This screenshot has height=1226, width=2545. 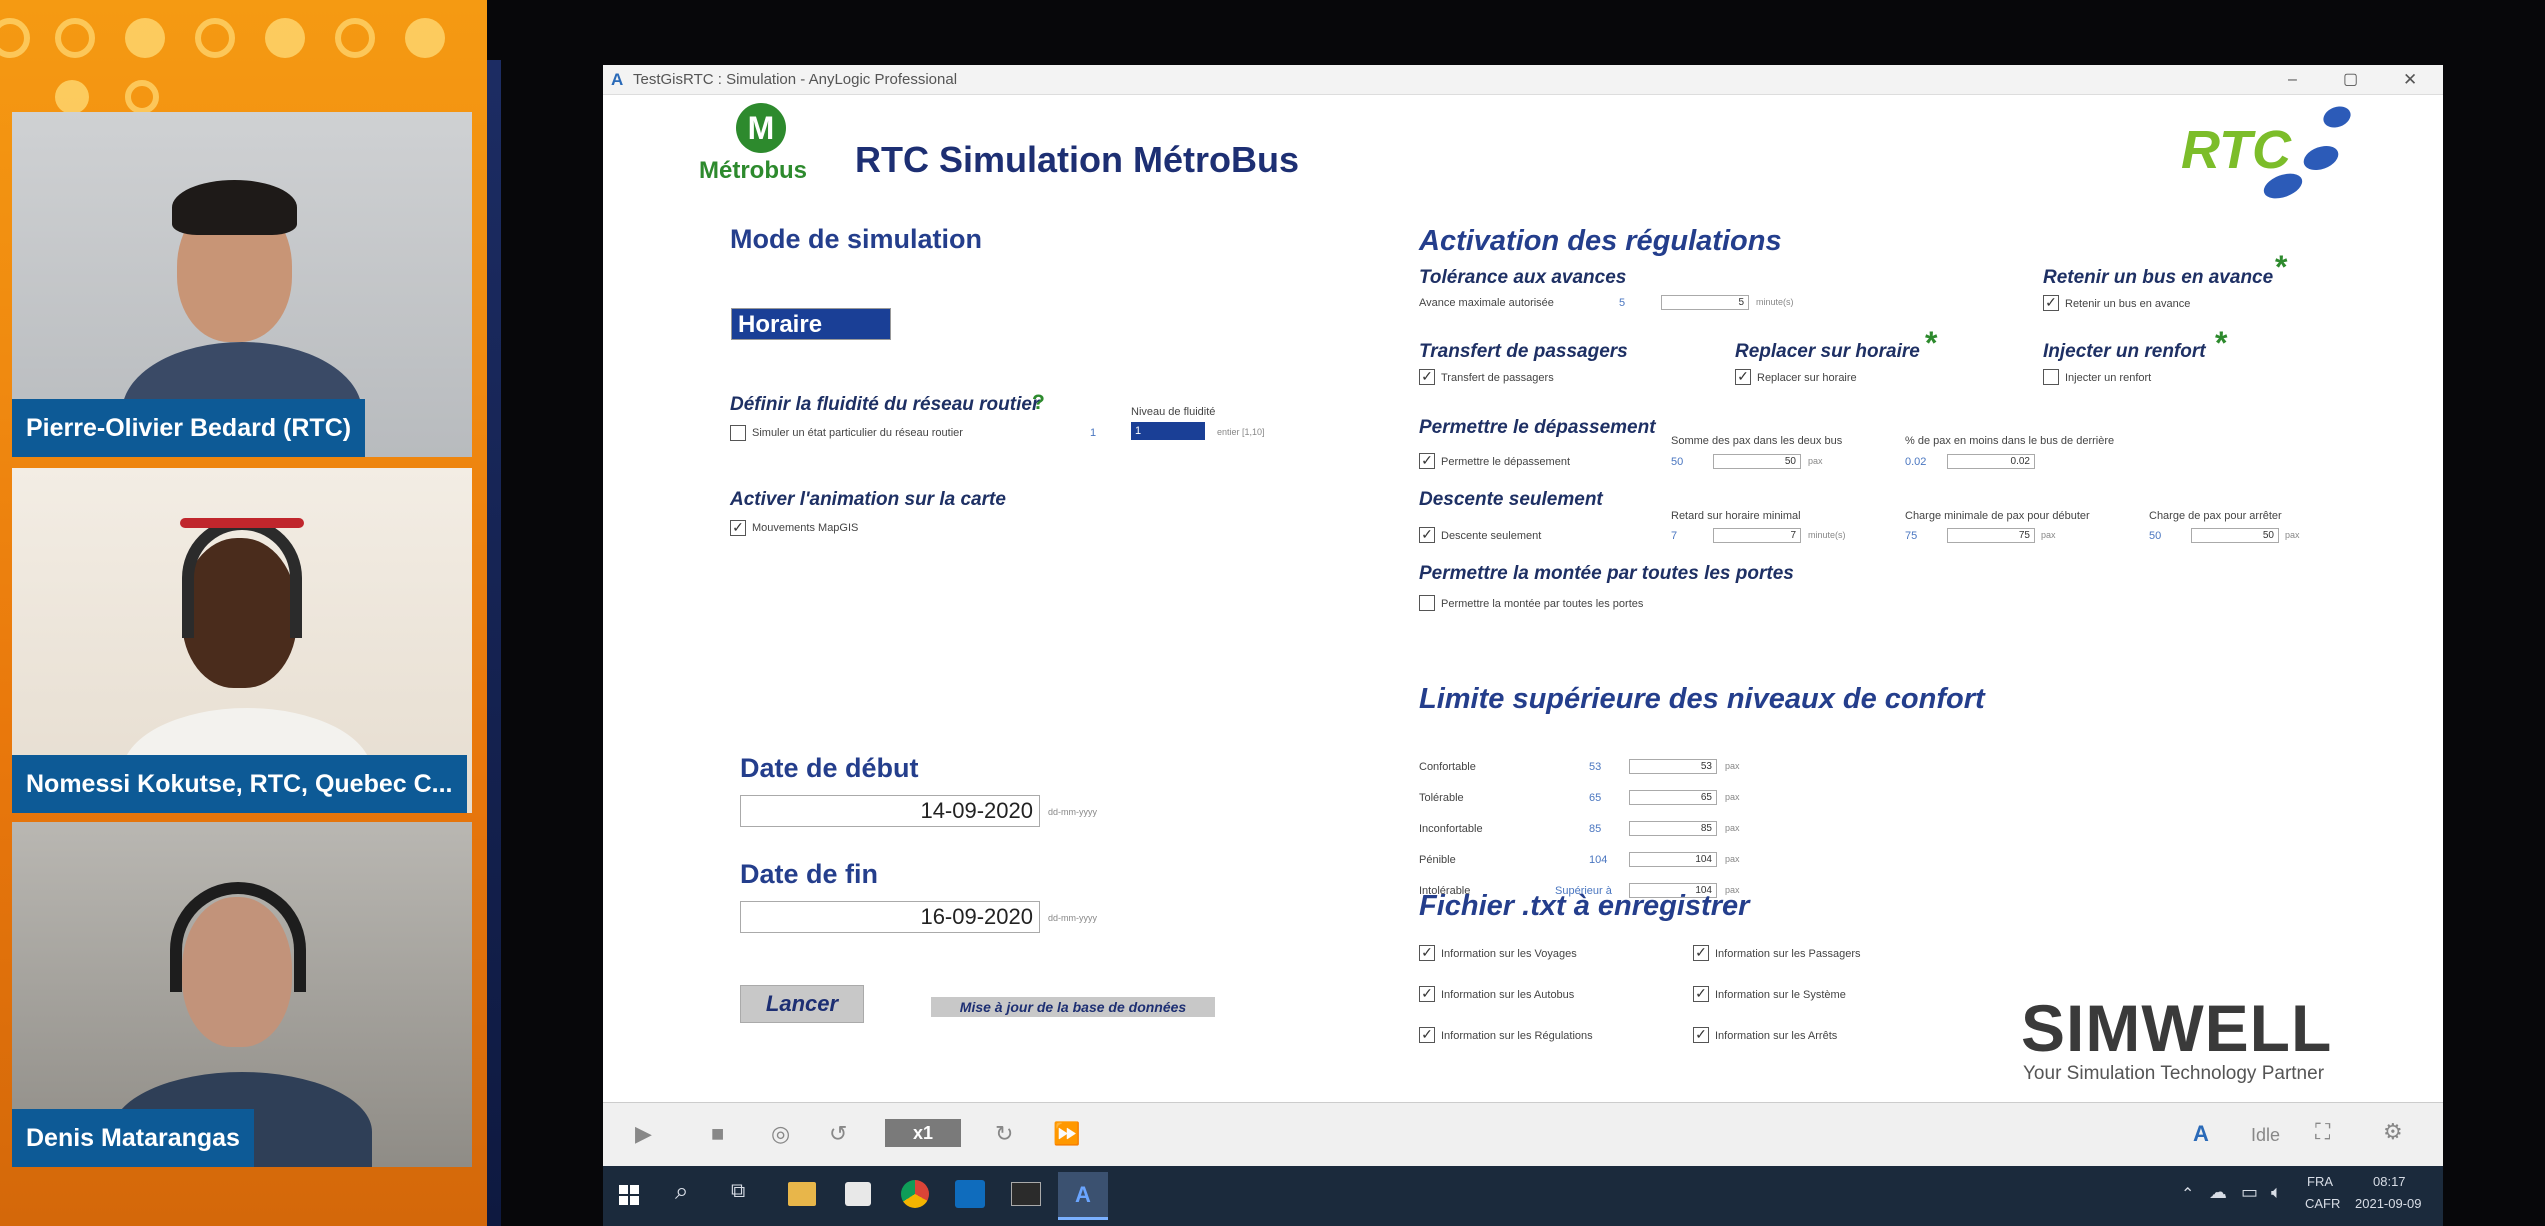 I want to click on descent-stop-unit: pax, so click(x=2292, y=535).